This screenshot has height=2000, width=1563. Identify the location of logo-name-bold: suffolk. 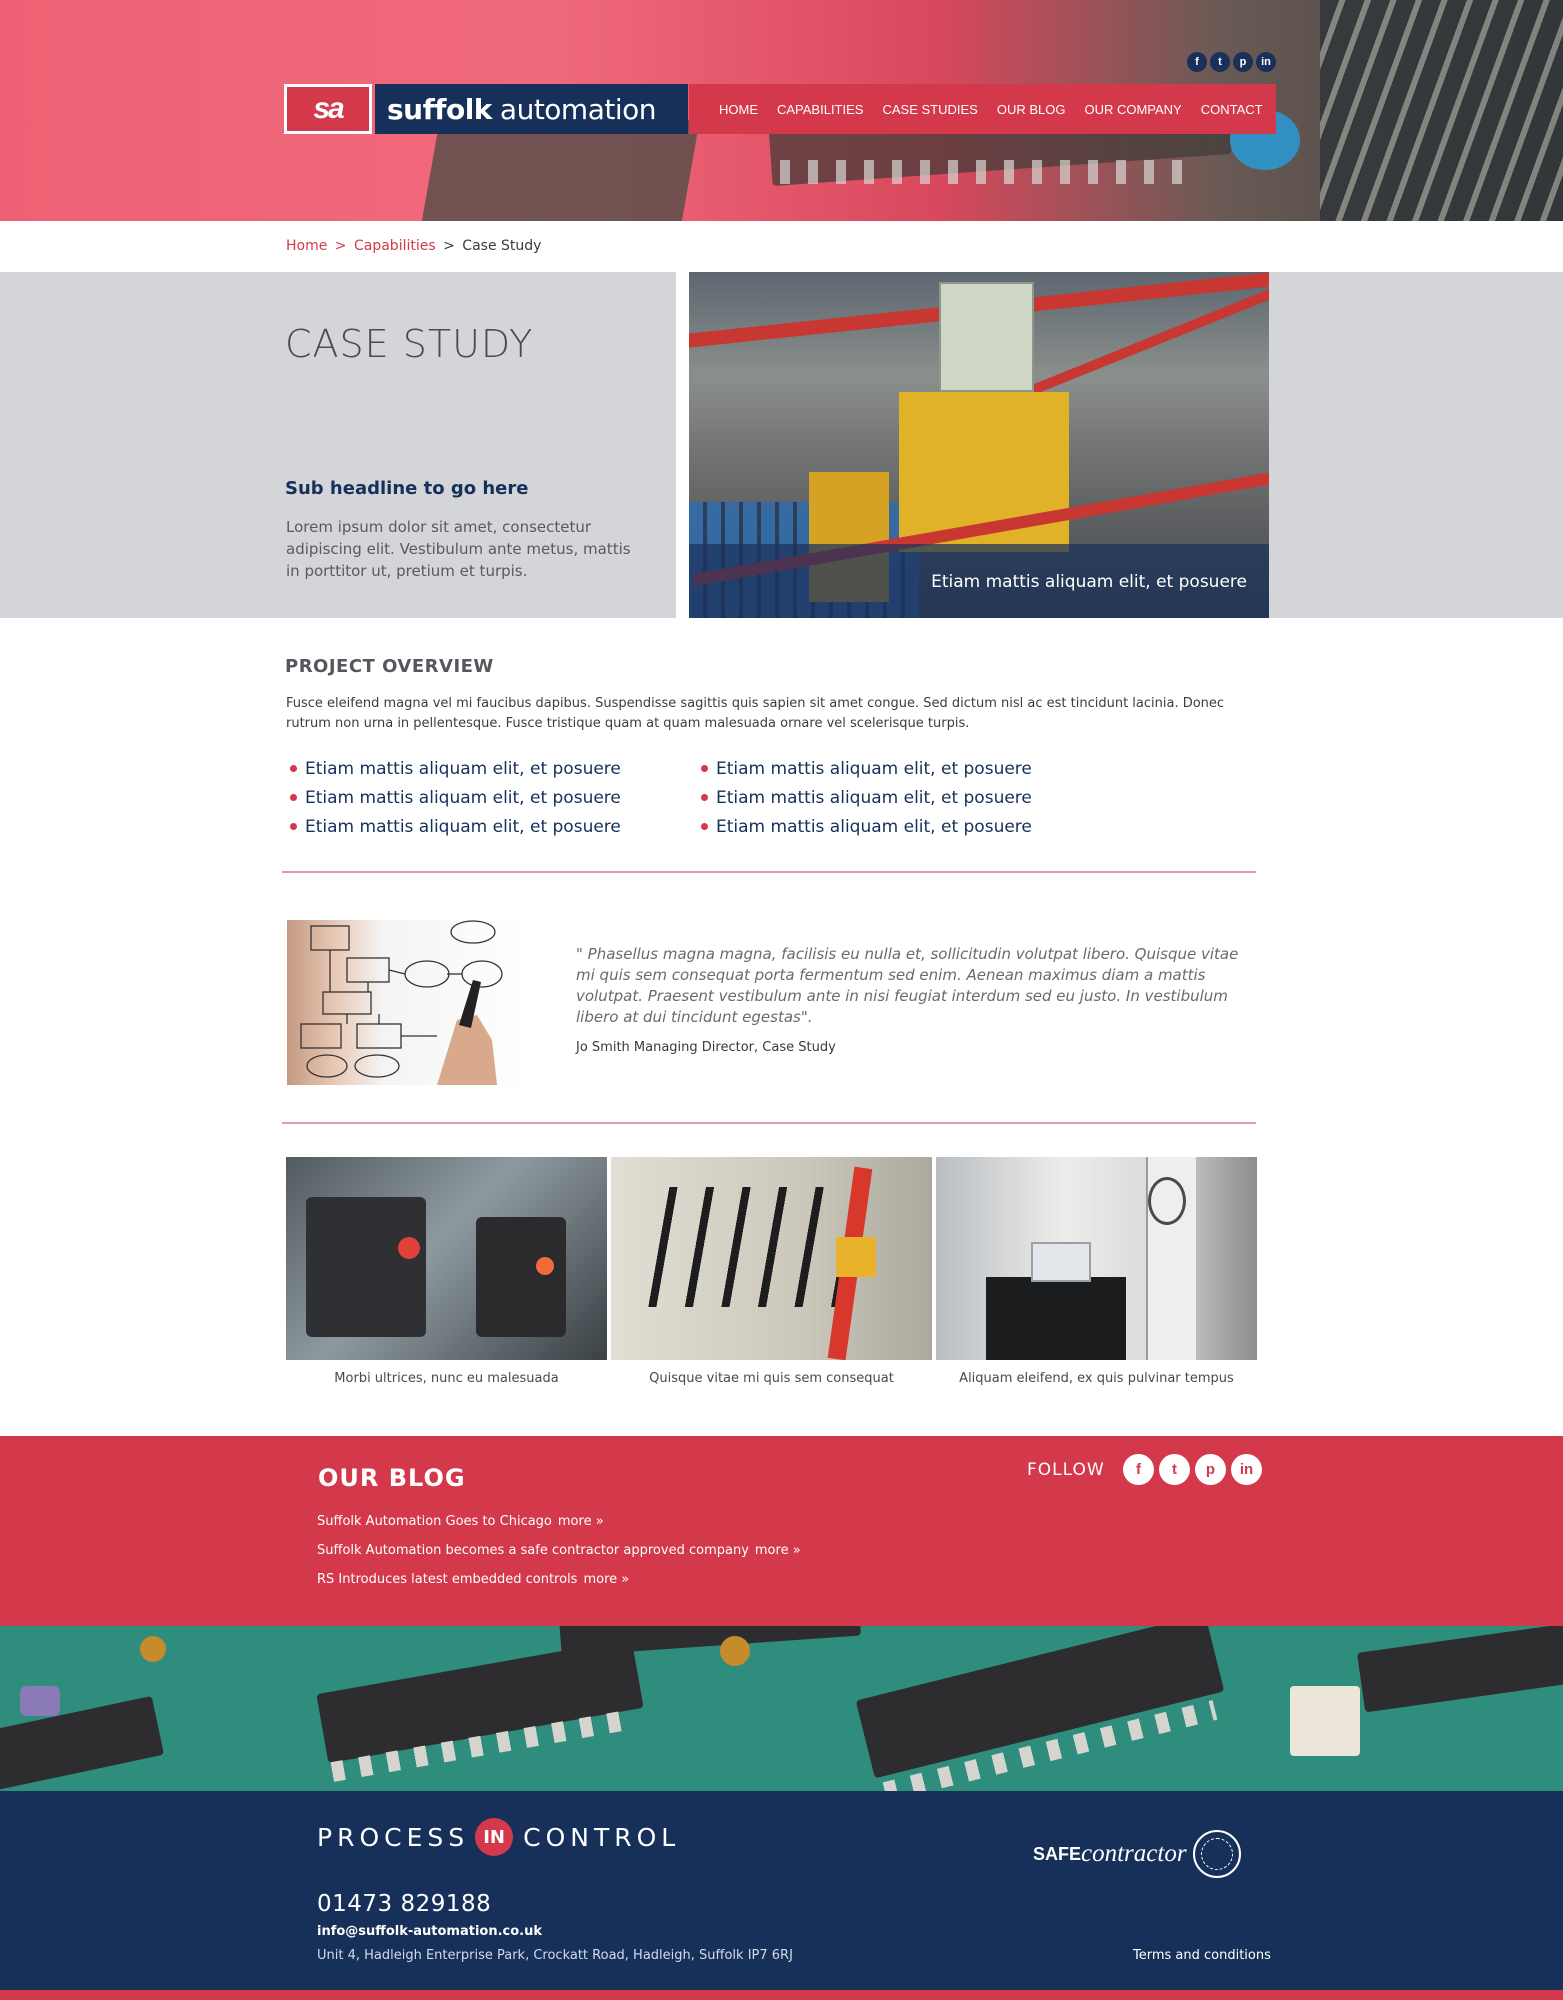
(439, 109).